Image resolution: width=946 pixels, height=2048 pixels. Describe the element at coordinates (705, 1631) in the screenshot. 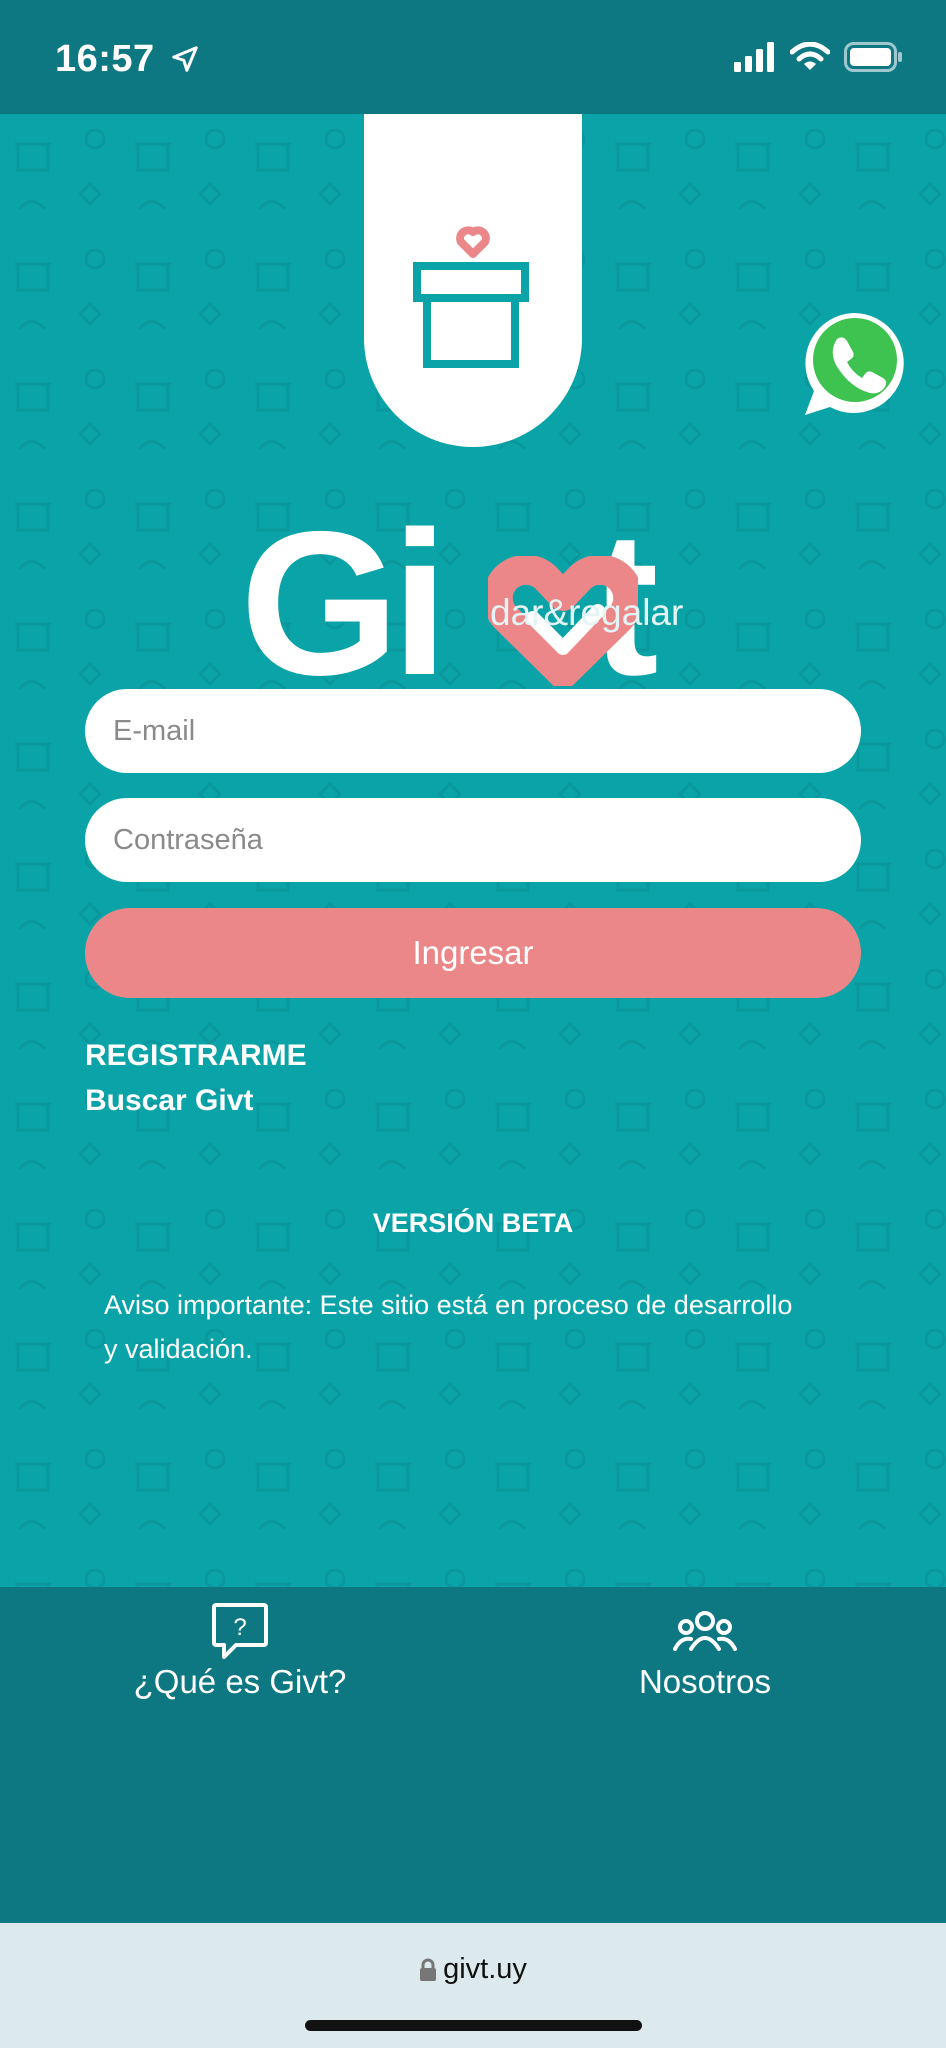

I see `group-icon` at that location.